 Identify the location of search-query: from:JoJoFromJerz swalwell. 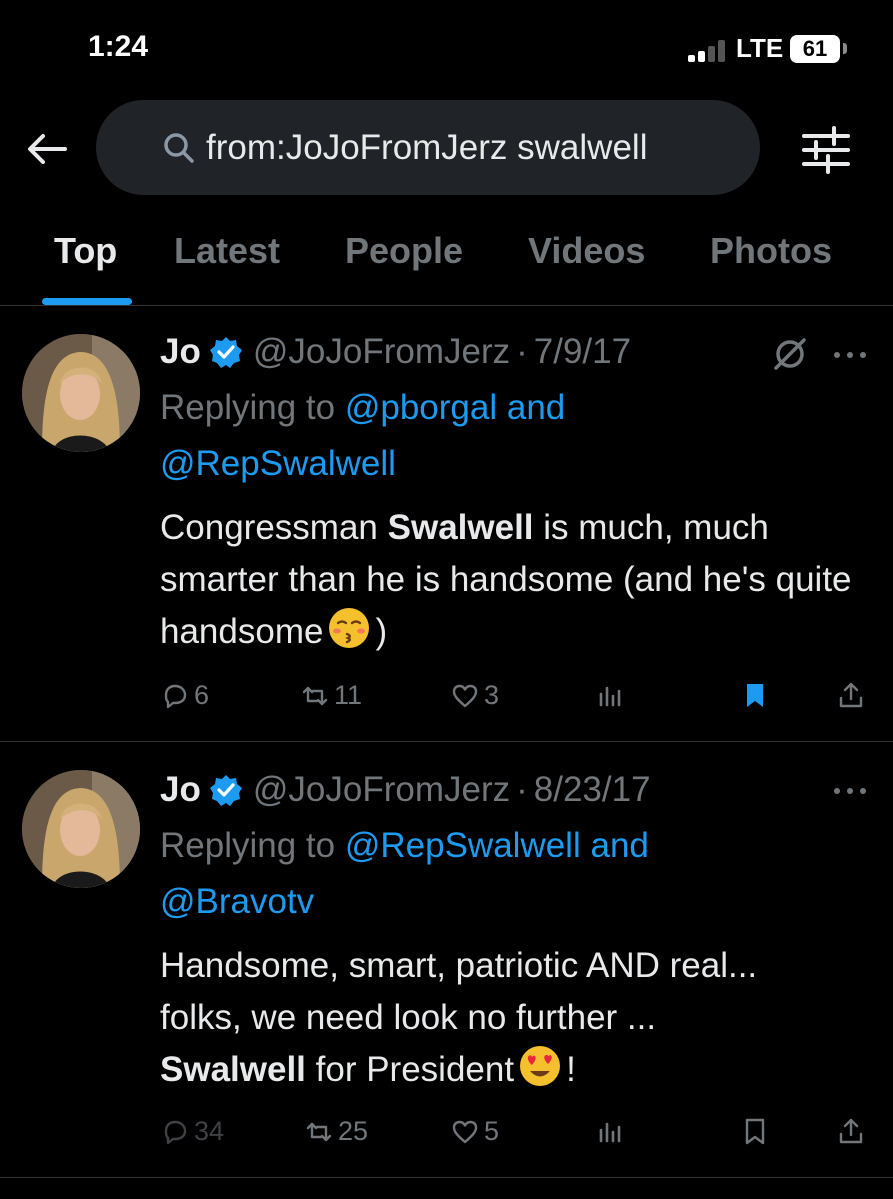
(427, 147).